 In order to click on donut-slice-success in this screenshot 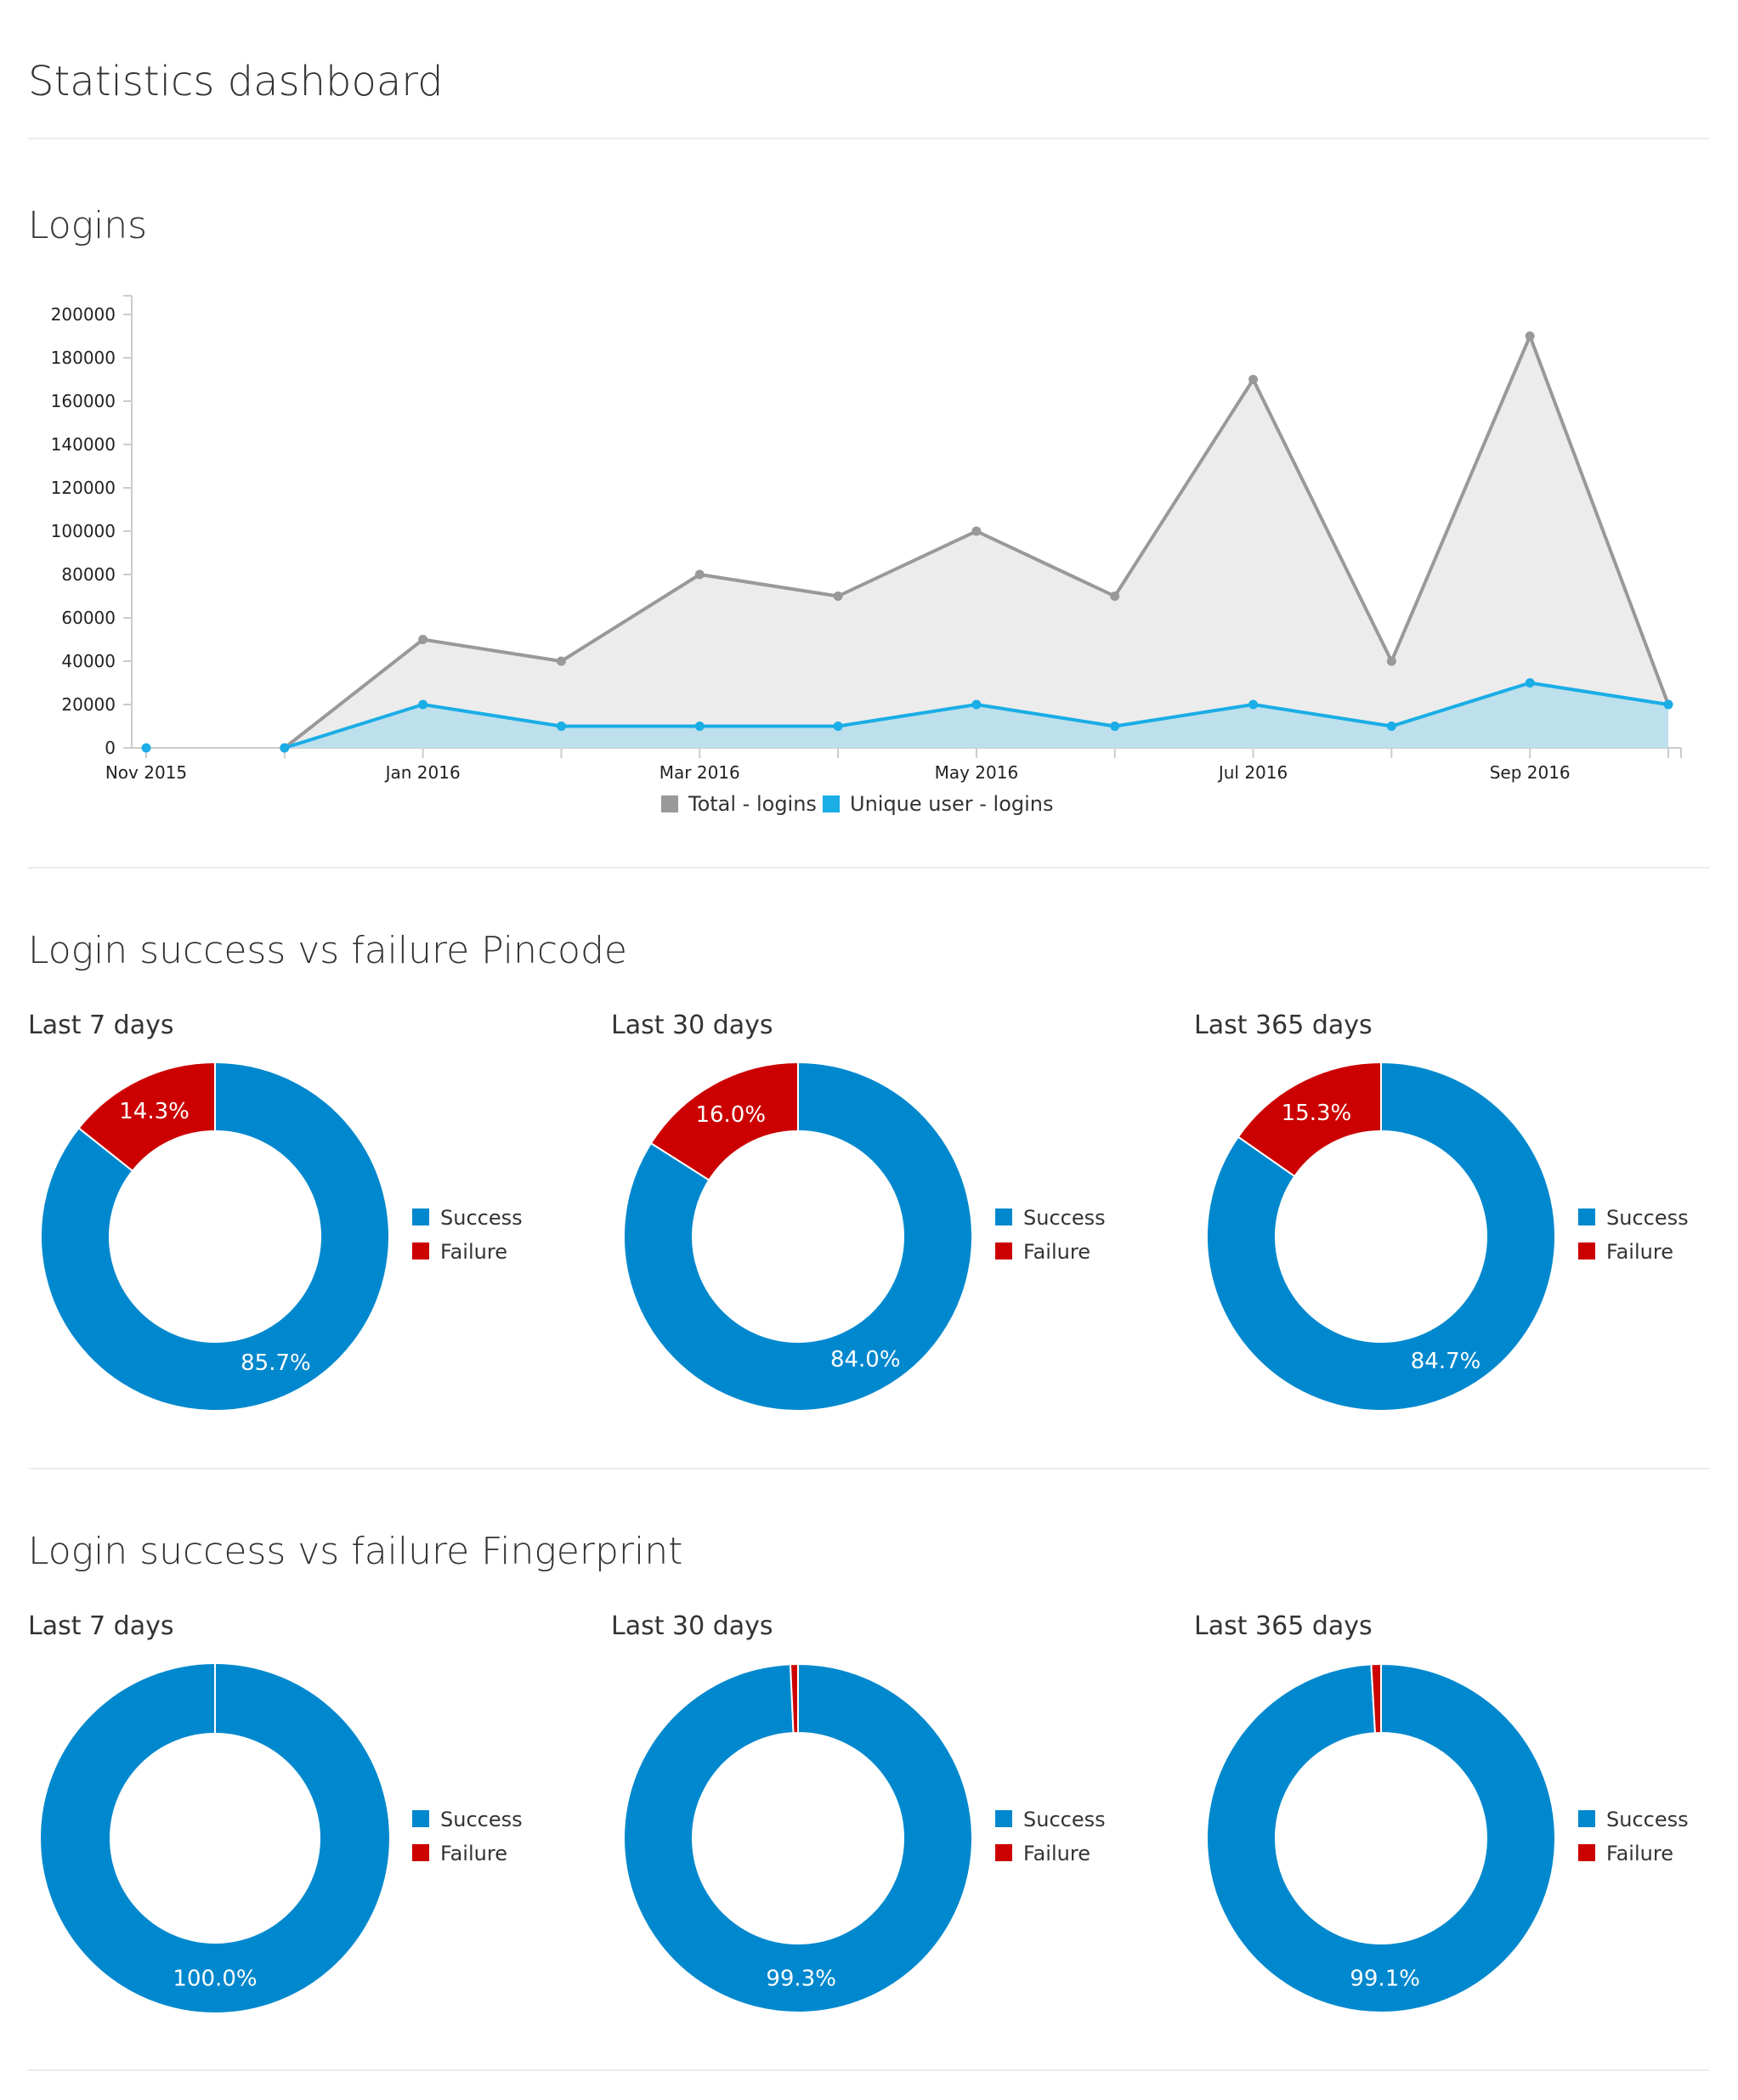, I will do `click(215, 1838)`.